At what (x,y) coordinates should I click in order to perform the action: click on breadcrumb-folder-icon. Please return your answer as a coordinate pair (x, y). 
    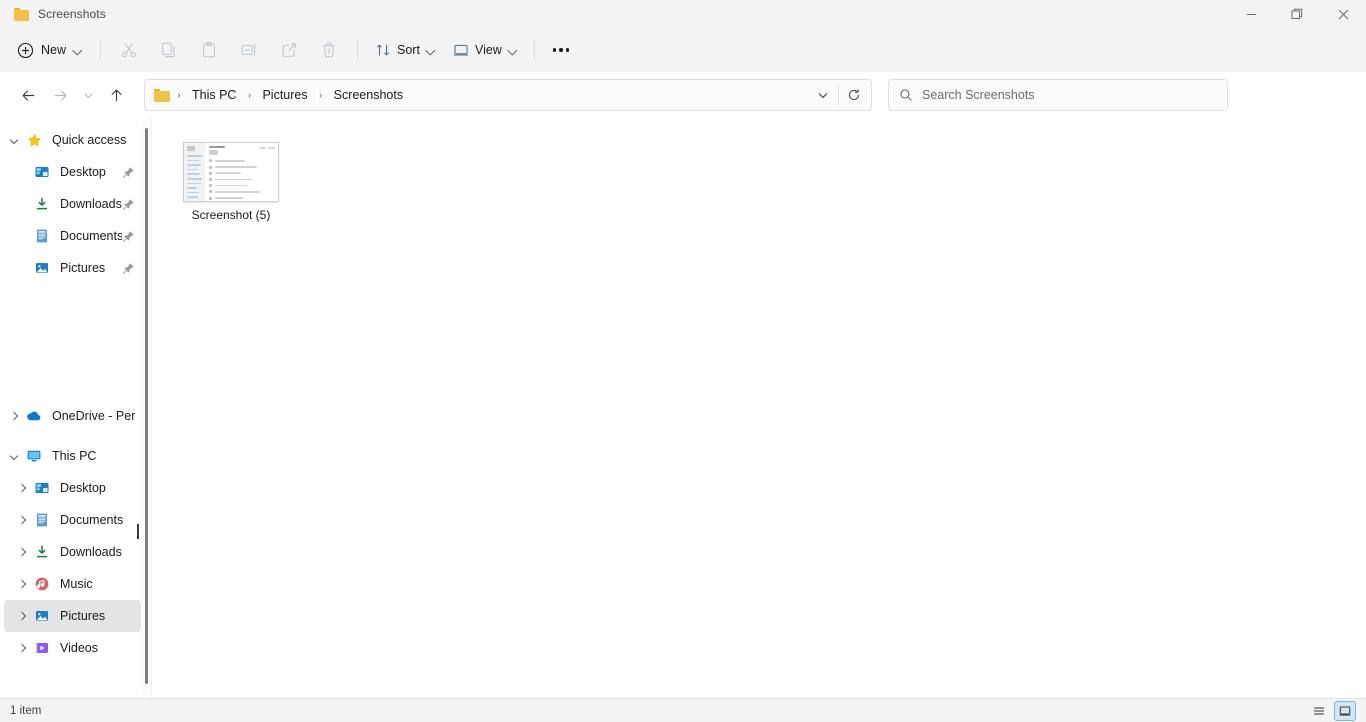
    Looking at the image, I should click on (162, 95).